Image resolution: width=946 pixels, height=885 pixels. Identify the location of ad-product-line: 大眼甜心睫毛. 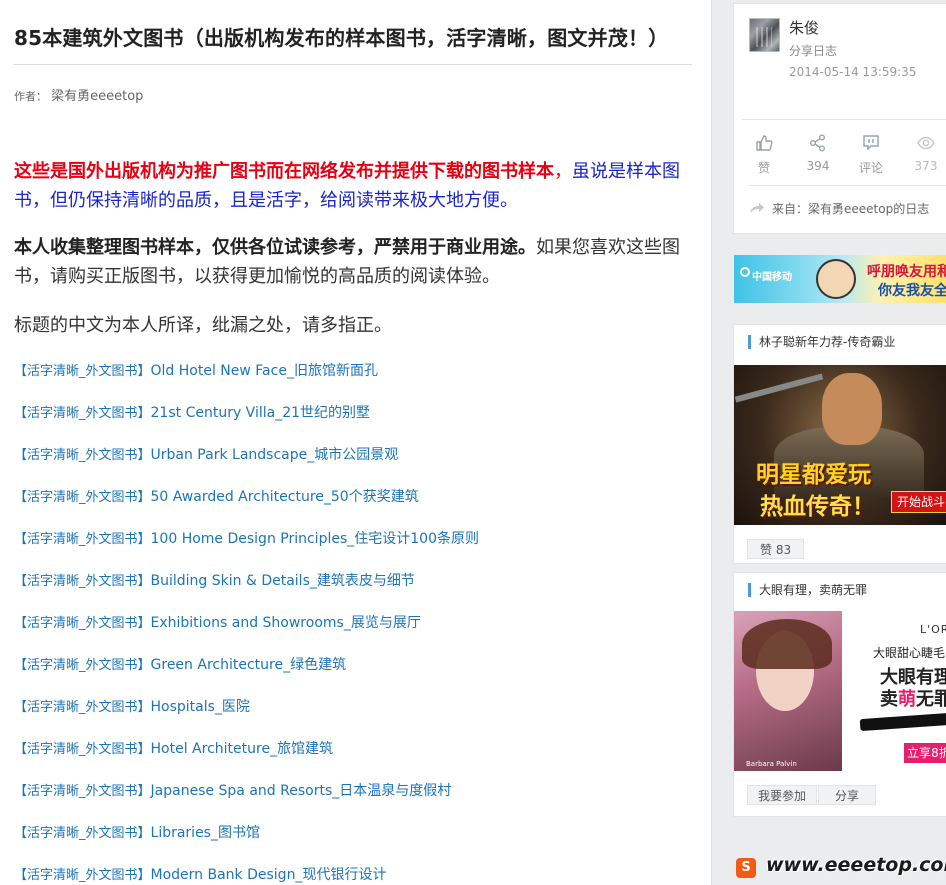
(909, 653).